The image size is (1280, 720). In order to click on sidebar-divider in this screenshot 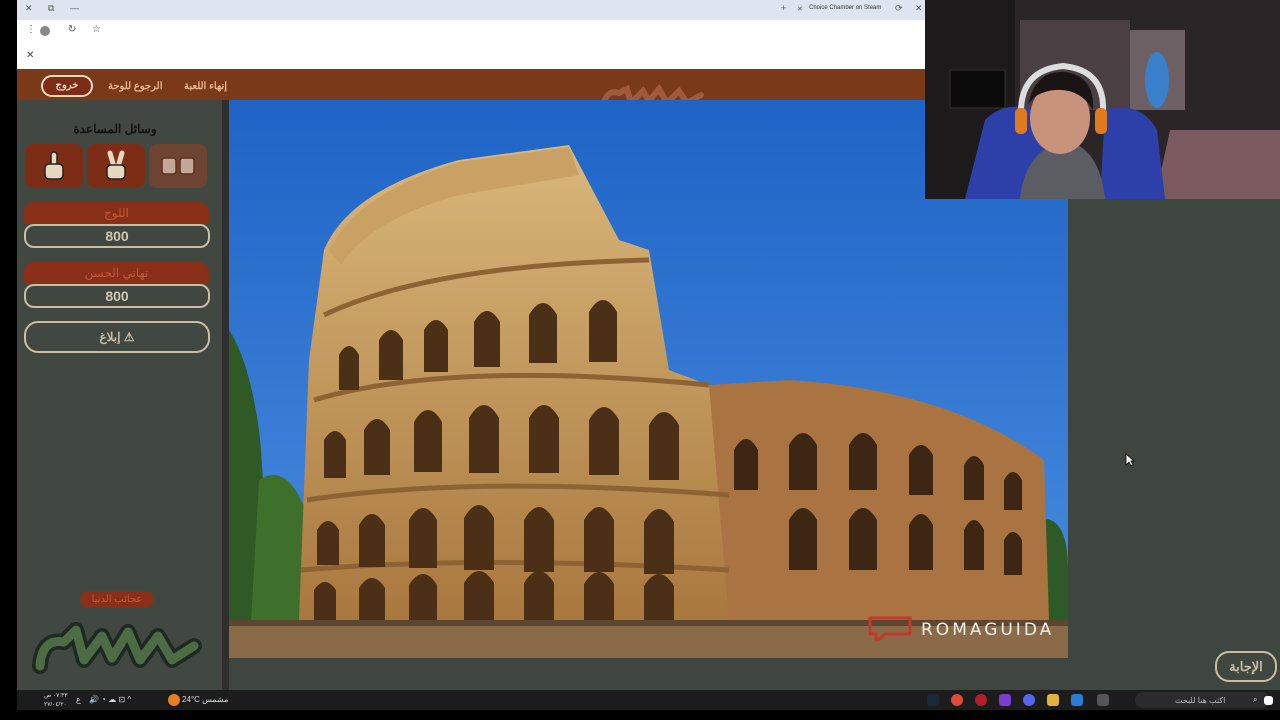, I will do `click(225, 395)`.